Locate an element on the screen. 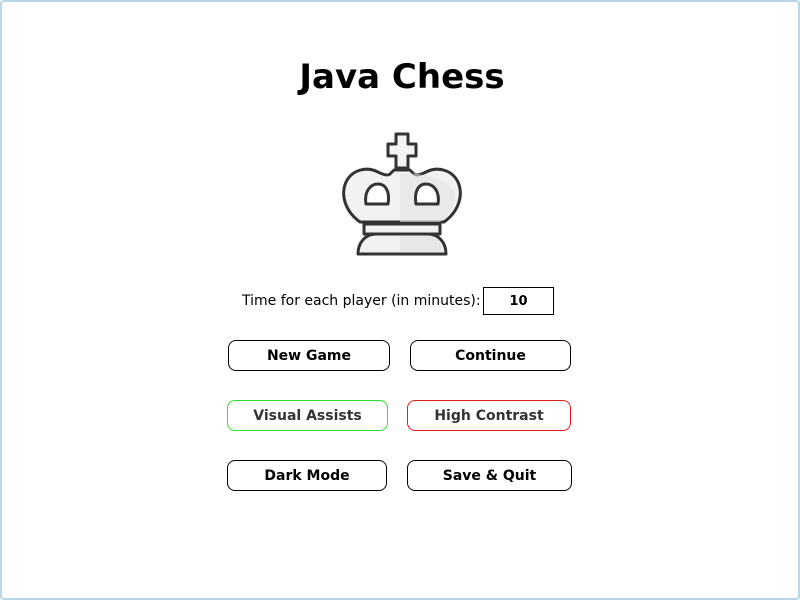 Image resolution: width=800 pixels, height=600 pixels. new-game-button: New Game is located at coordinates (309, 355).